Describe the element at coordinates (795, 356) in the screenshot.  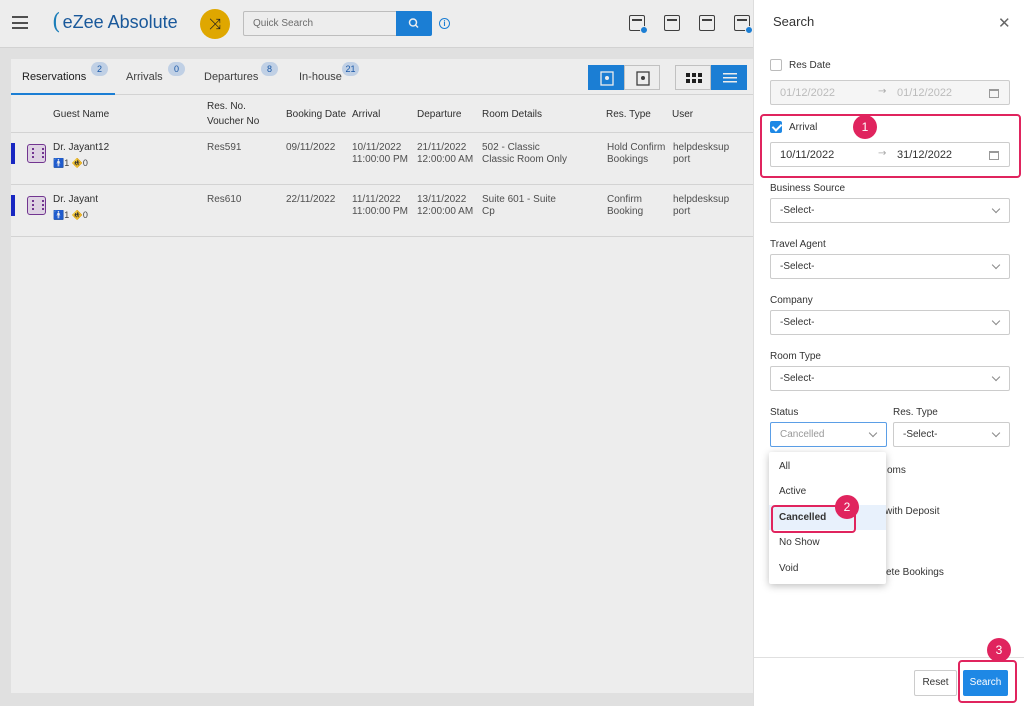
I see `room-type-label: Room Type` at that location.